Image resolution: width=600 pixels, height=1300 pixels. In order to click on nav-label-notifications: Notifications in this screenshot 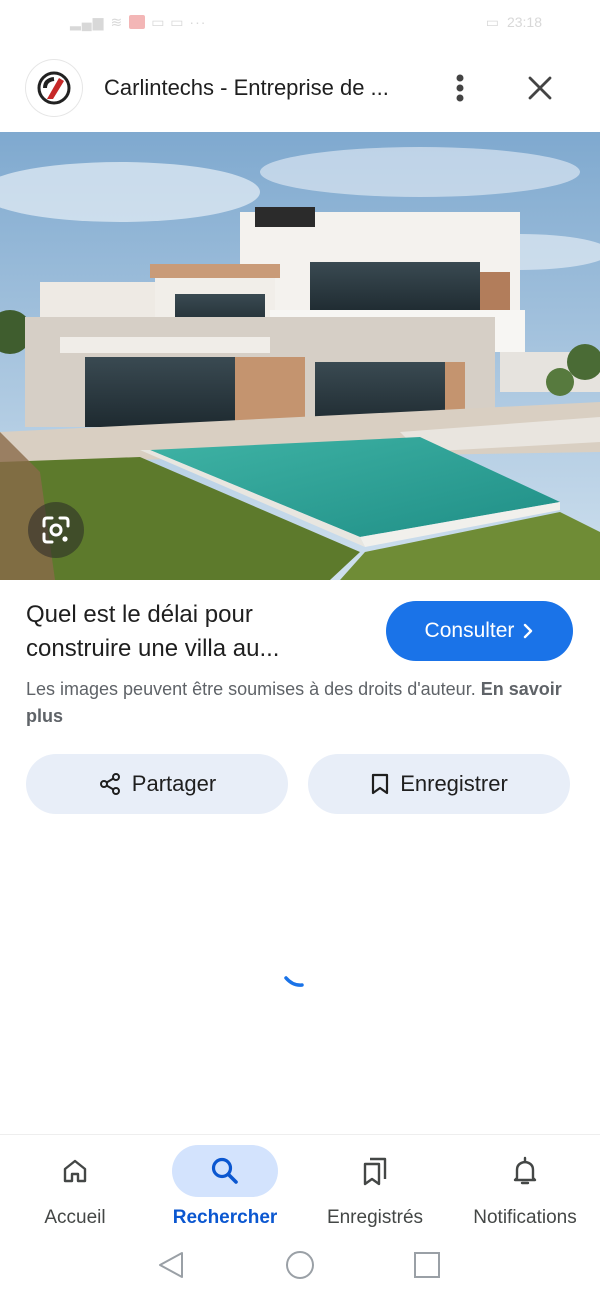, I will do `click(525, 1217)`.